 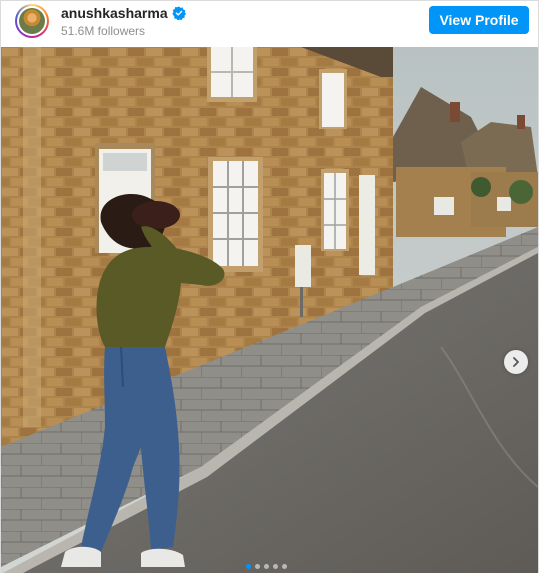 What do you see at coordinates (479, 20) in the screenshot?
I see `view-profile-button: View Profile` at bounding box center [479, 20].